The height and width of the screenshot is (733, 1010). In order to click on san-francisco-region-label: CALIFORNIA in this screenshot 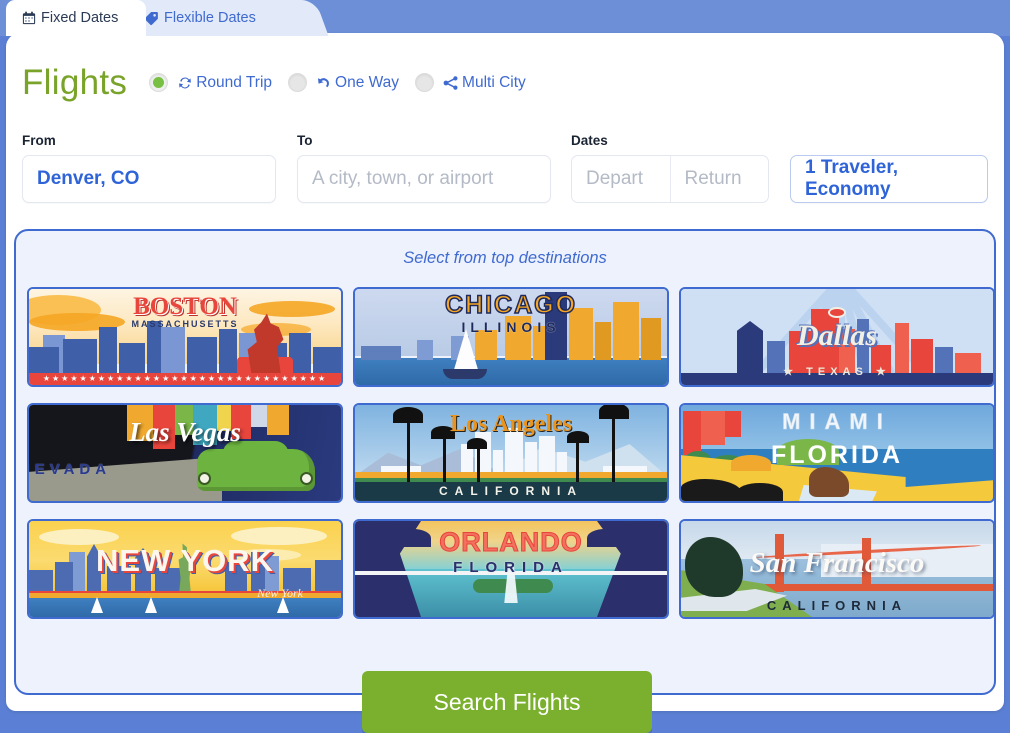, I will do `click(837, 605)`.